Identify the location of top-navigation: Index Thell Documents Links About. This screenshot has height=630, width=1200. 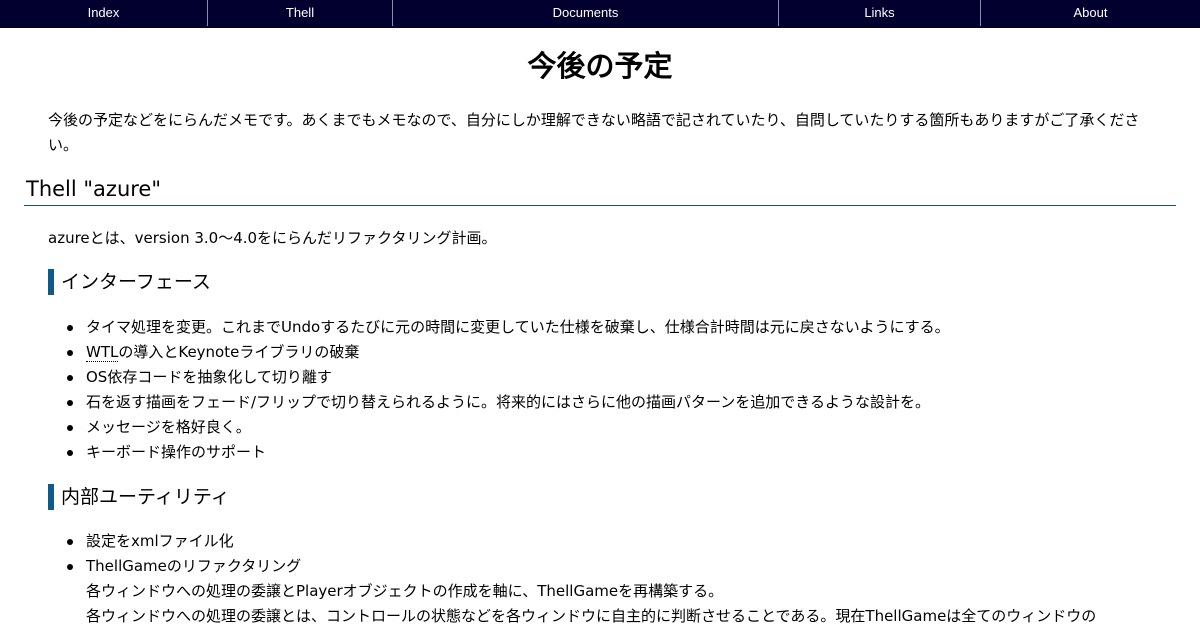
(600, 14).